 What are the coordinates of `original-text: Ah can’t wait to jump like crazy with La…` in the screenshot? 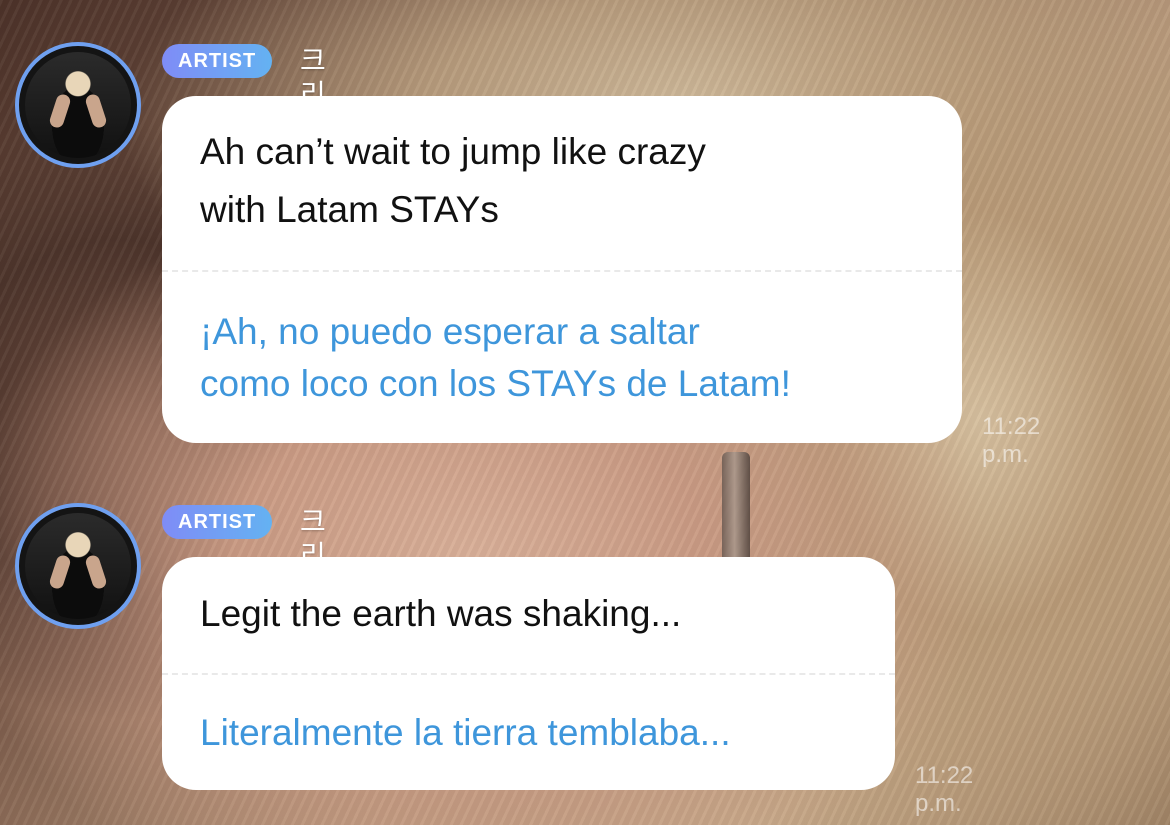 It's located at (453, 180).